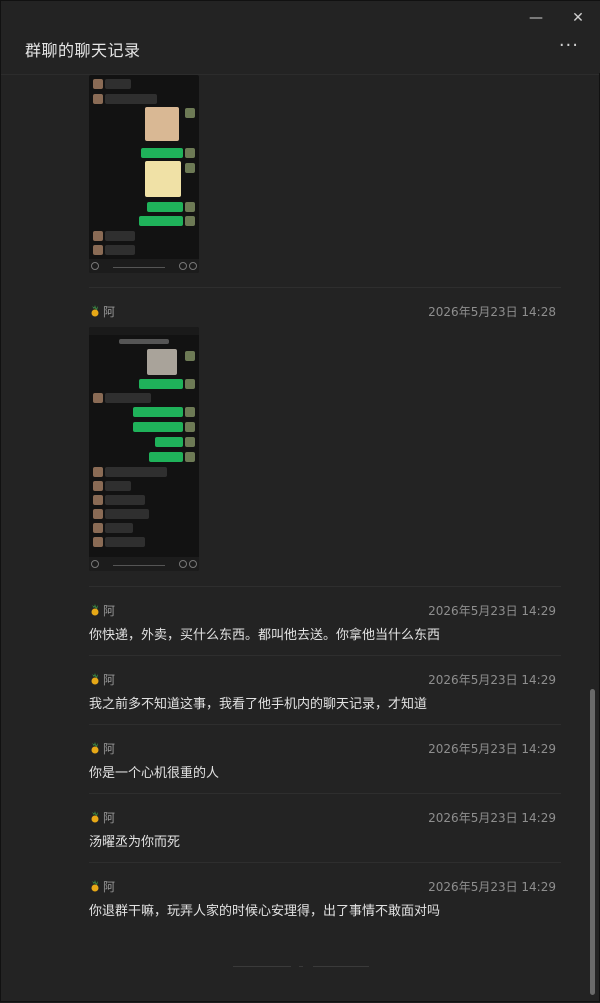 Image resolution: width=600 pixels, height=1003 pixels. Describe the element at coordinates (258, 704) in the screenshot. I see `message-text: 我之前多不知道这事，我看了他手机内的聊天记录，才知道` at that location.